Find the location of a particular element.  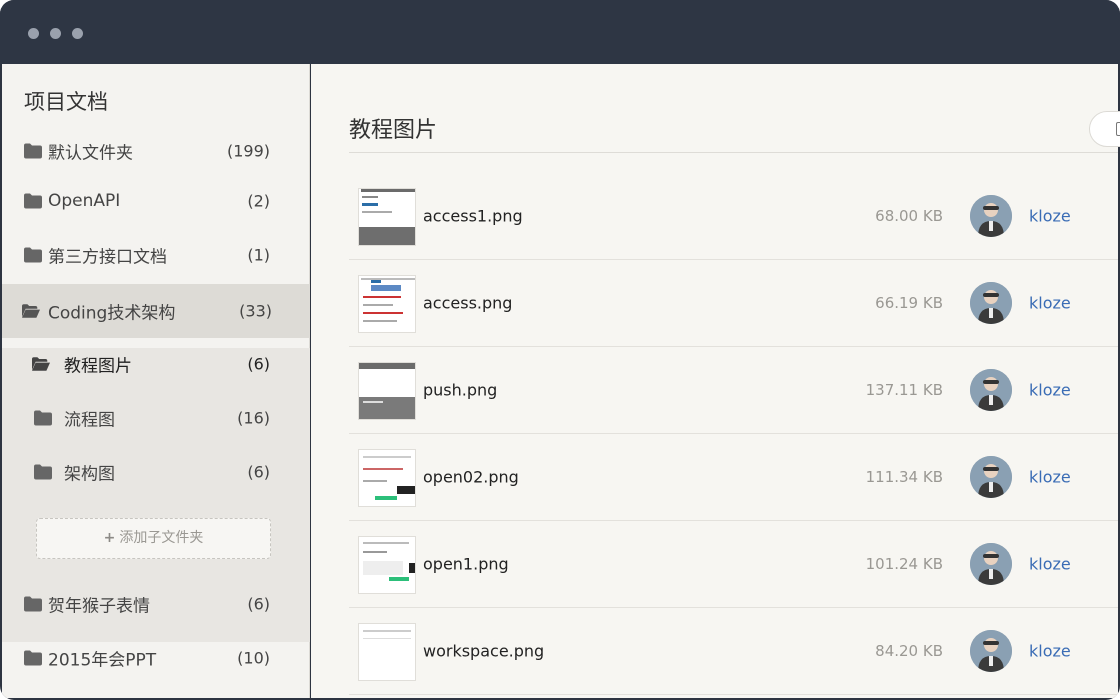

title-bar is located at coordinates (560, 32).